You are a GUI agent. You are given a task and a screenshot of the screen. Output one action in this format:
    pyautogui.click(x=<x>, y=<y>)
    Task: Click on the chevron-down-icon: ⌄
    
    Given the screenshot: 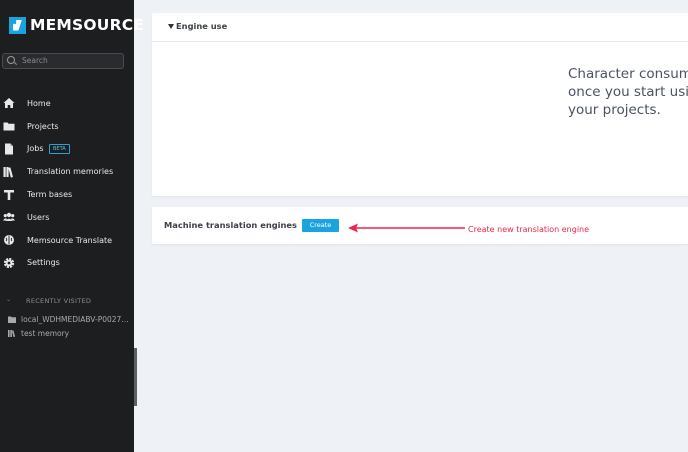 What is the action you would take?
    pyautogui.click(x=8, y=299)
    